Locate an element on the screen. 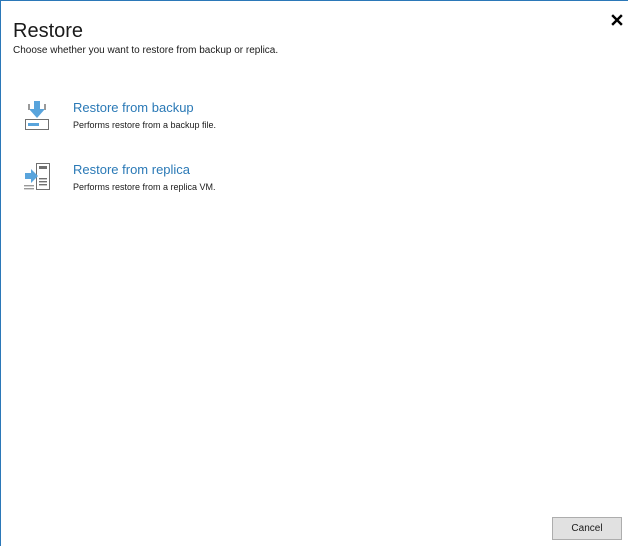 This screenshot has height=546, width=628. dialog-title: Restore is located at coordinates (48, 31).